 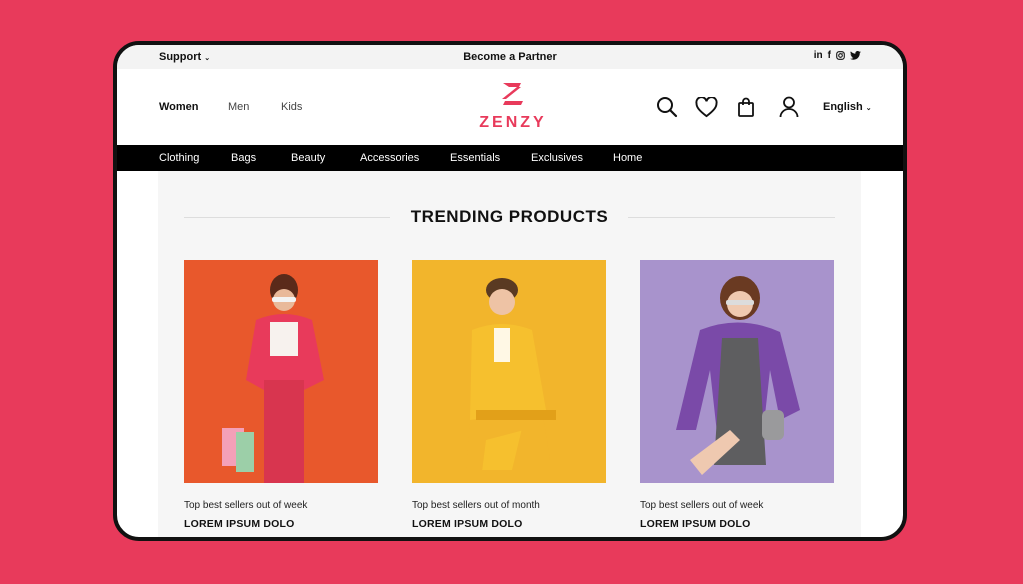 I want to click on search-icon, so click(x=667, y=107).